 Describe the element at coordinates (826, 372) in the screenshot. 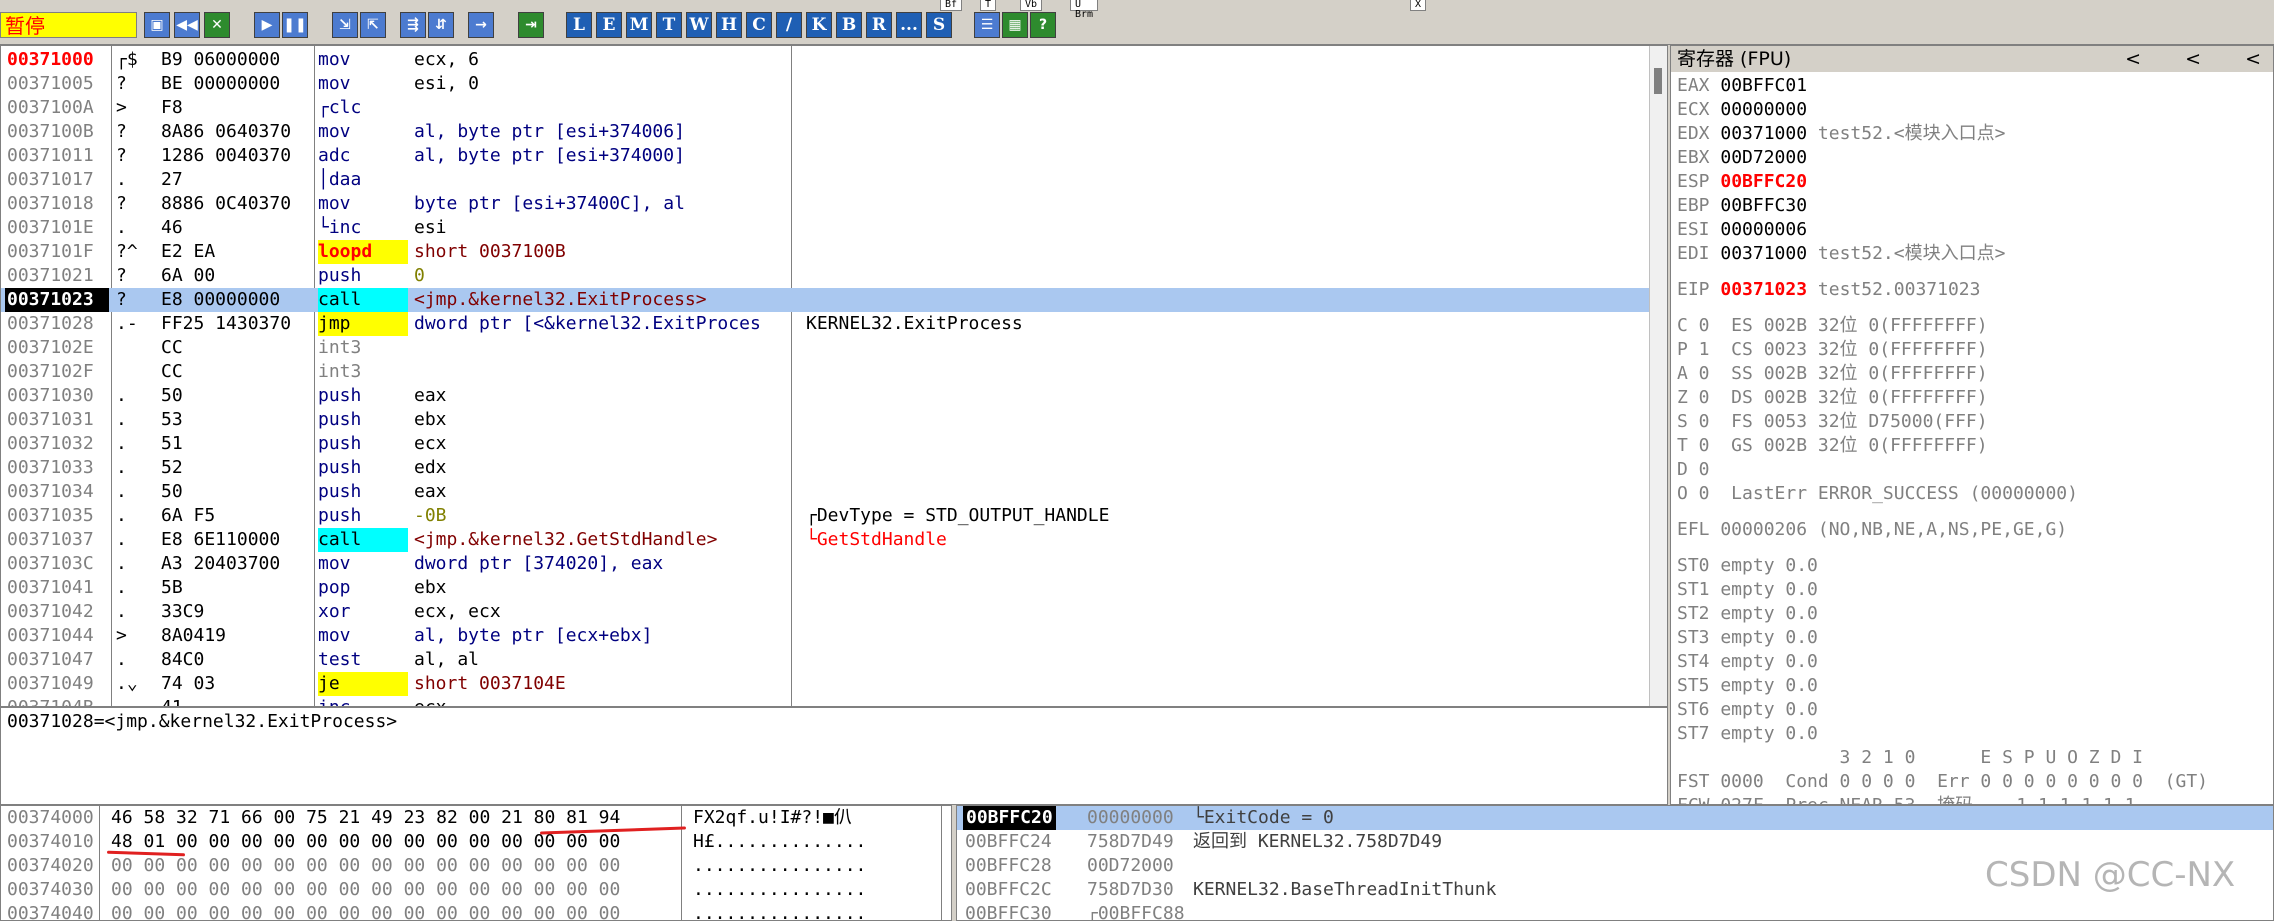

I see `disasm-row: 0037102F CC int3` at that location.